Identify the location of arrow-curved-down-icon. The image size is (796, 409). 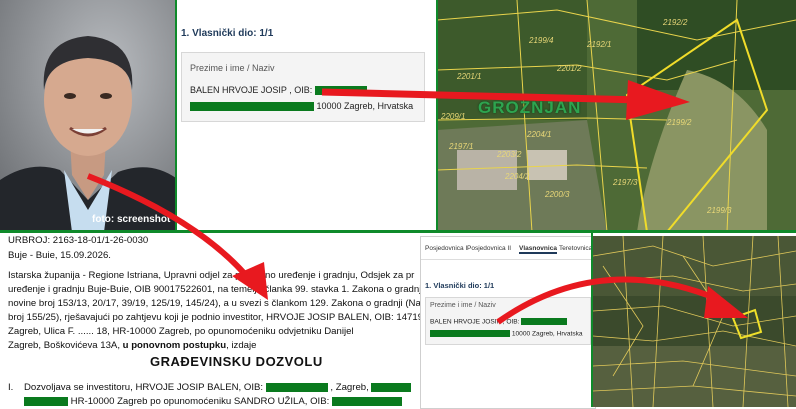
(177, 236).